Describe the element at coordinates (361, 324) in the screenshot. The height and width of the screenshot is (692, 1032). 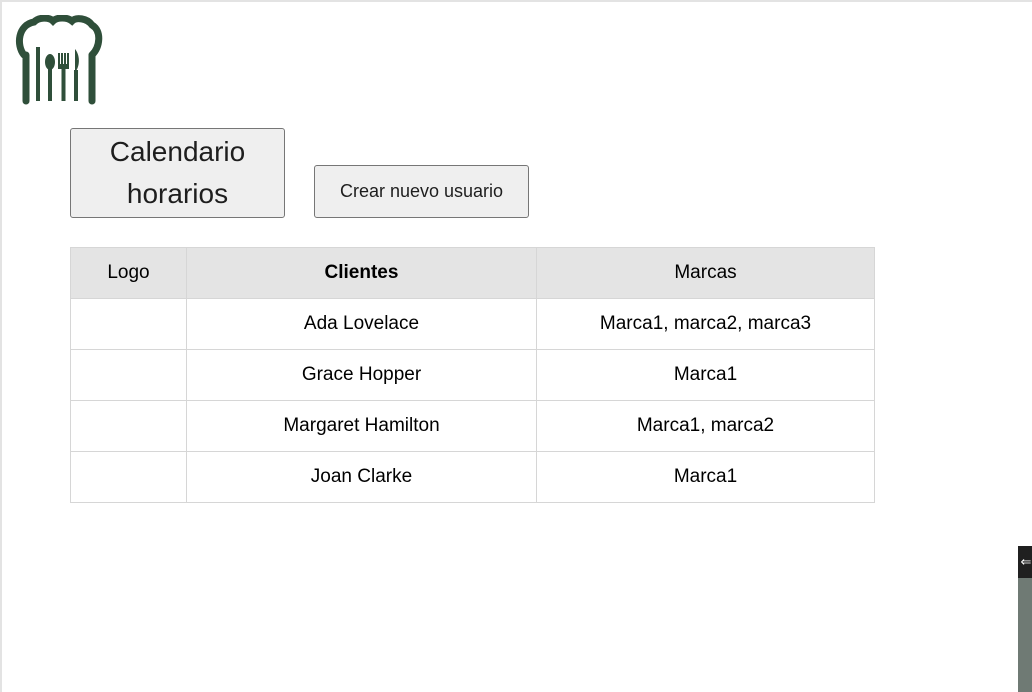
I see `client-name-cell: Ada Lovelace` at that location.